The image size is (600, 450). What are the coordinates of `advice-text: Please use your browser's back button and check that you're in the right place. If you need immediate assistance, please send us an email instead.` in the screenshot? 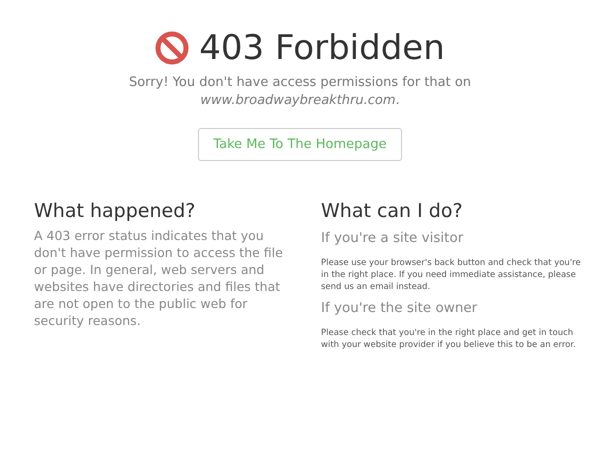 It's located at (451, 275).